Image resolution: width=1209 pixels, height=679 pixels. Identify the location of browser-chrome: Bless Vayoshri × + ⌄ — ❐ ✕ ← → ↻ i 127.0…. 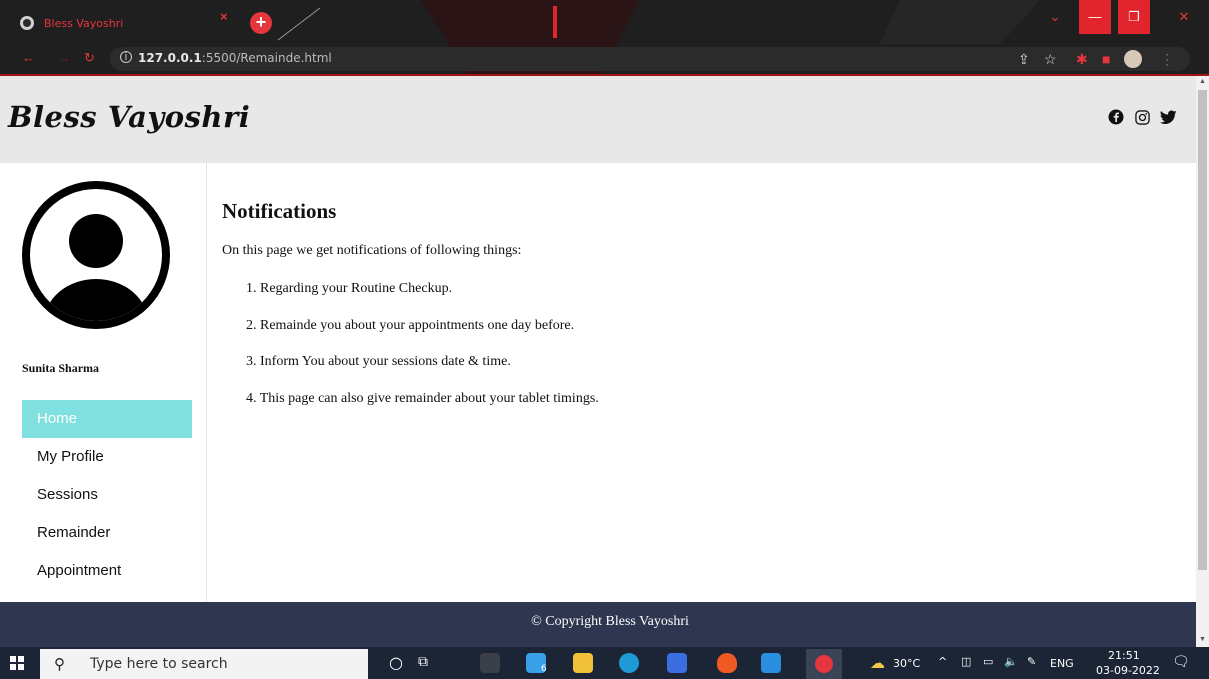
(604, 38).